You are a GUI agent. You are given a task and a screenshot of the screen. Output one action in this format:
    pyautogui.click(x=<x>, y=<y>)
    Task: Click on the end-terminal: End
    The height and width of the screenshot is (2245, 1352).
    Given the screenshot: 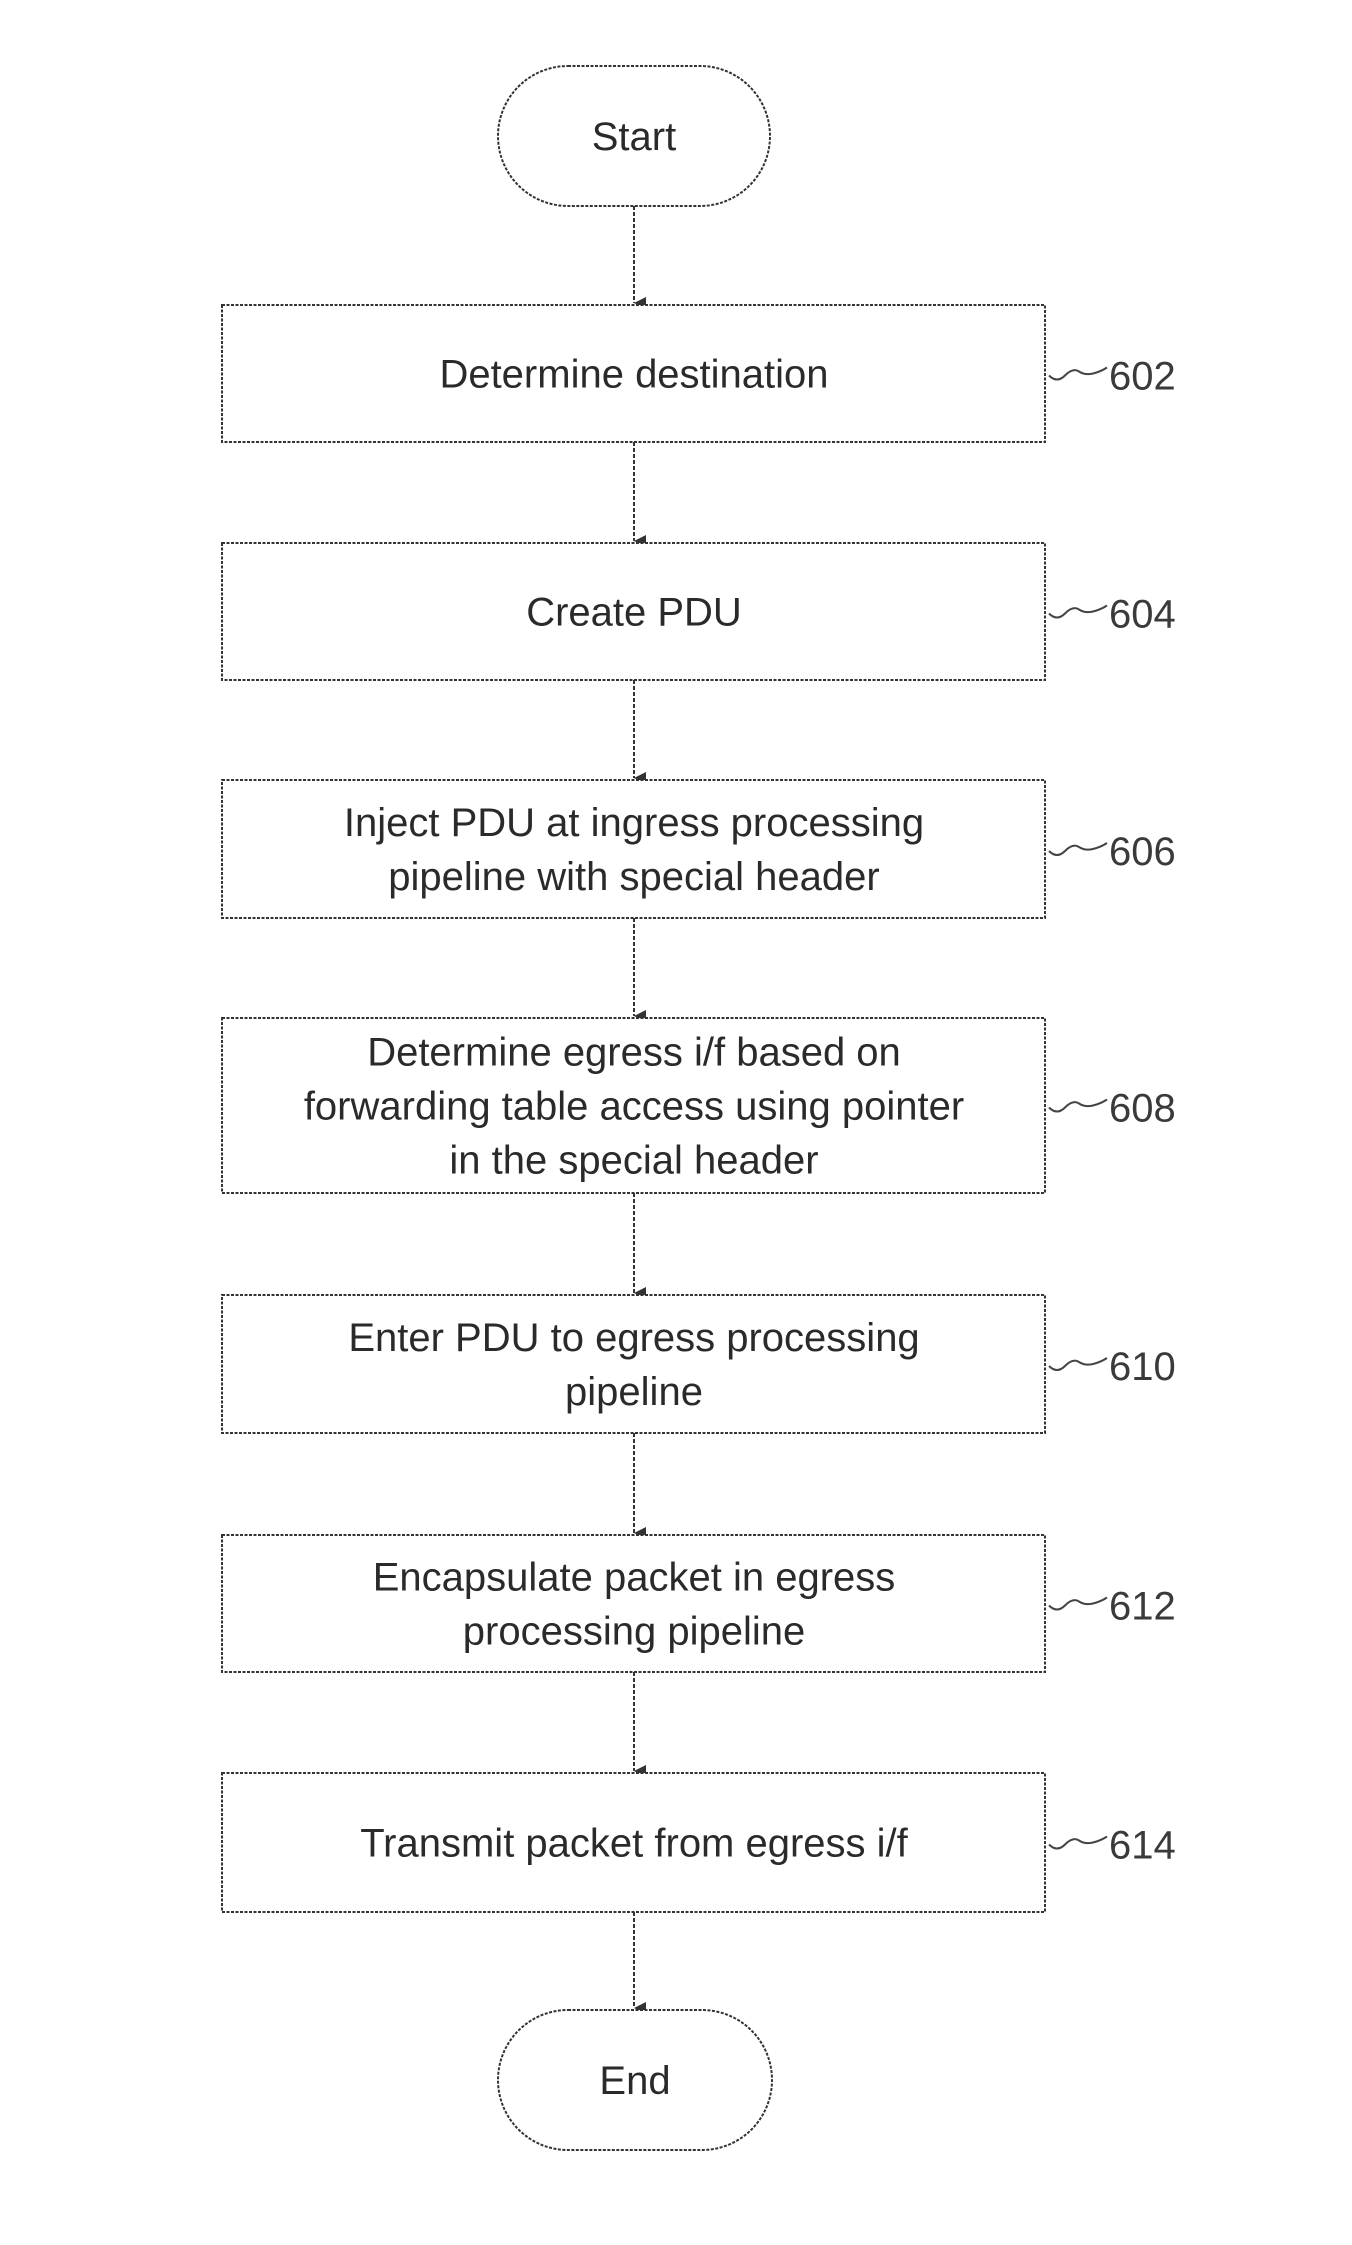 What is the action you would take?
    pyautogui.click(x=635, y=2080)
    